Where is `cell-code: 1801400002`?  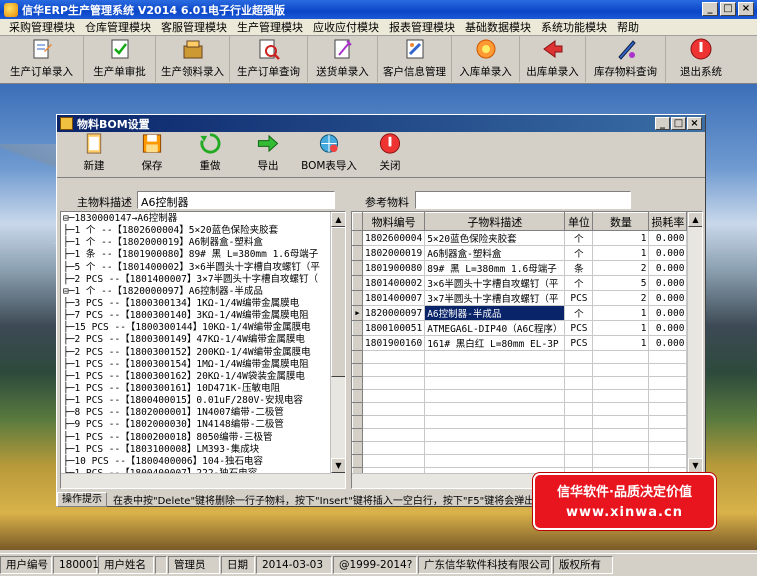
cell-code: 1801400002 is located at coordinates (394, 283).